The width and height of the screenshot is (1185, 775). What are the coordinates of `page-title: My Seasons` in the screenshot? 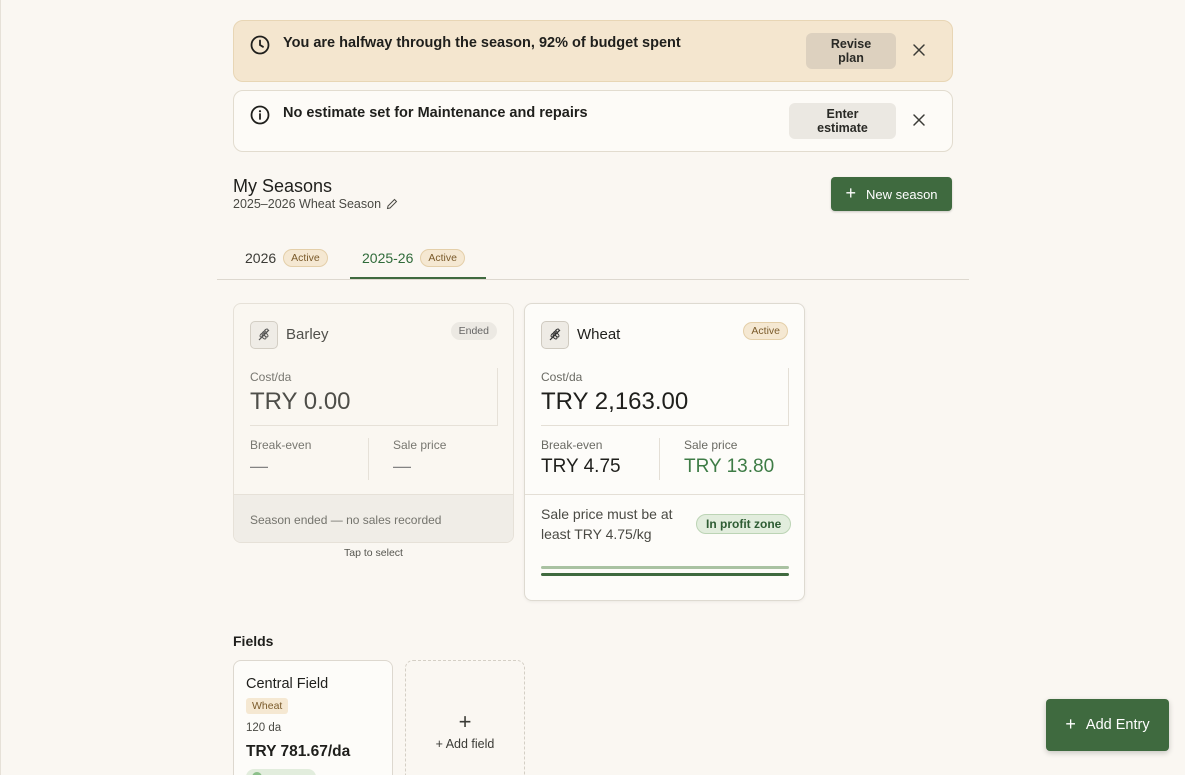 It's located at (283, 186).